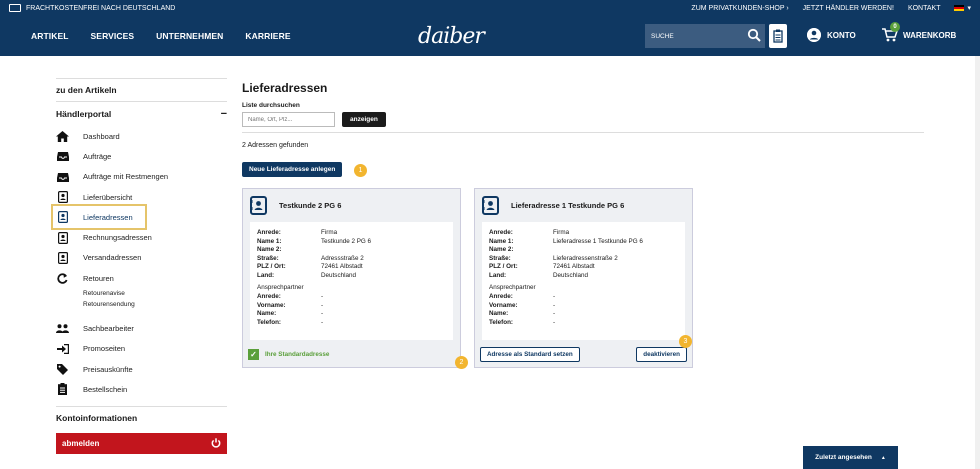 This screenshot has height=469, width=980. I want to click on chevron-down-icon: ▾, so click(969, 8).